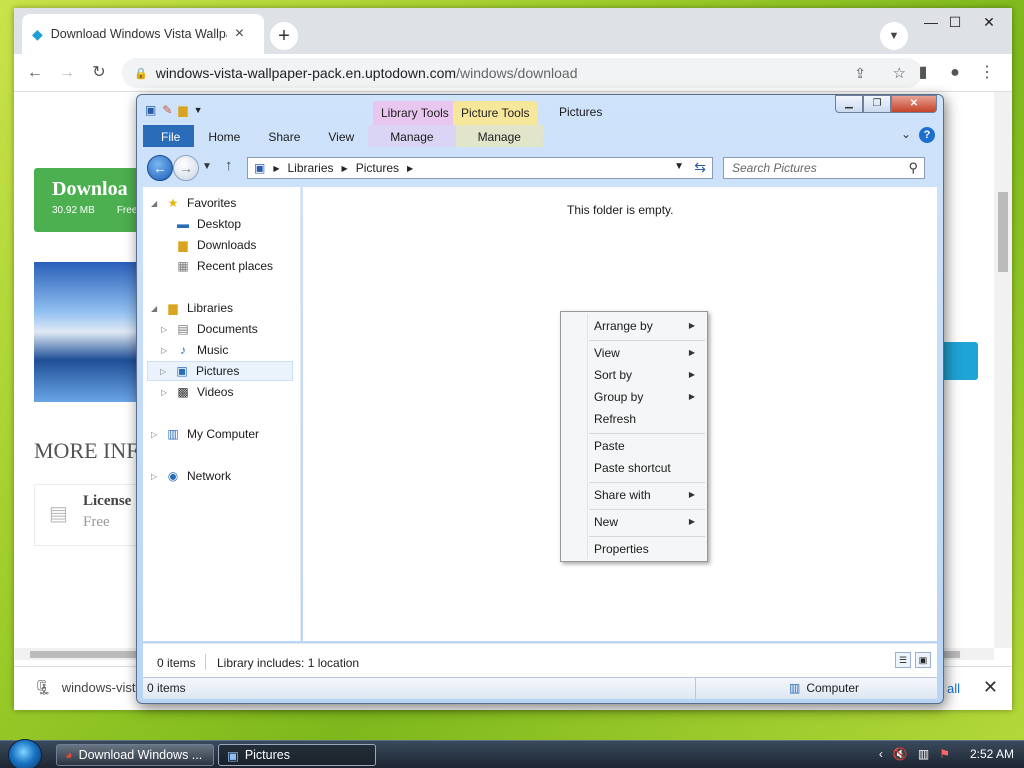 Image resolution: width=1024 pixels, height=768 pixels. Describe the element at coordinates (877, 104) in the screenshot. I see `explorer-maximize-button: ❐` at that location.